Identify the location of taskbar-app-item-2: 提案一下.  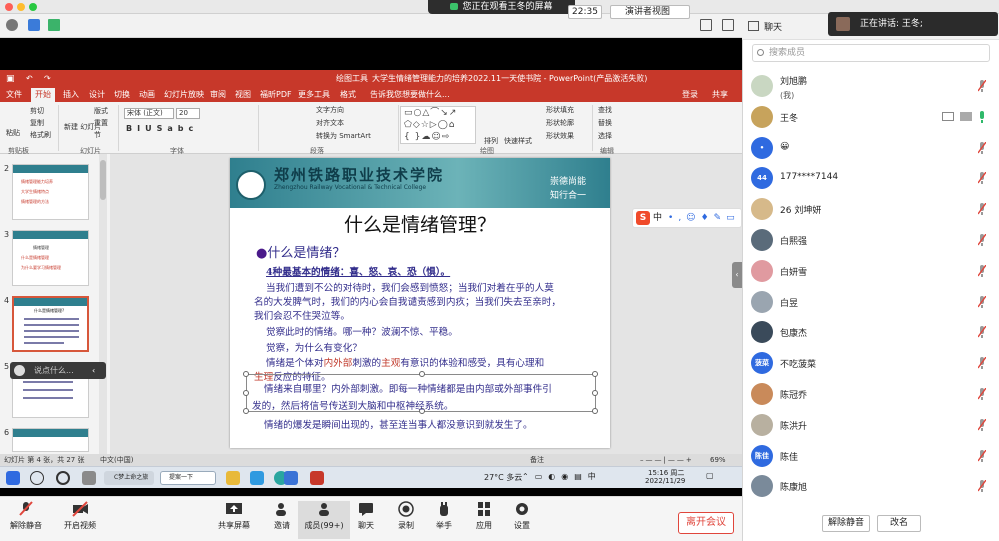
(188, 478).